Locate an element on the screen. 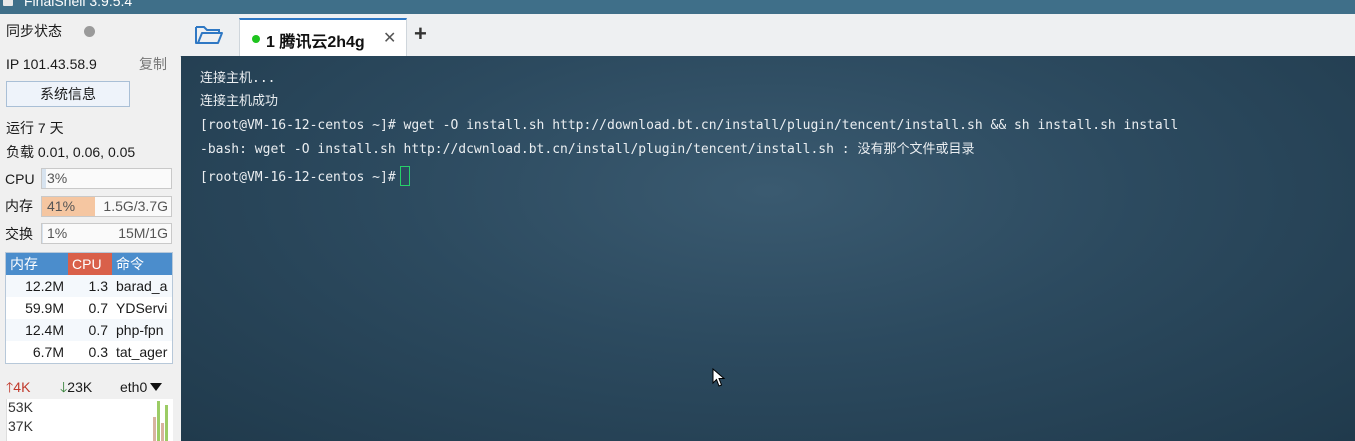  header-mem: 内存 is located at coordinates (36, 263).